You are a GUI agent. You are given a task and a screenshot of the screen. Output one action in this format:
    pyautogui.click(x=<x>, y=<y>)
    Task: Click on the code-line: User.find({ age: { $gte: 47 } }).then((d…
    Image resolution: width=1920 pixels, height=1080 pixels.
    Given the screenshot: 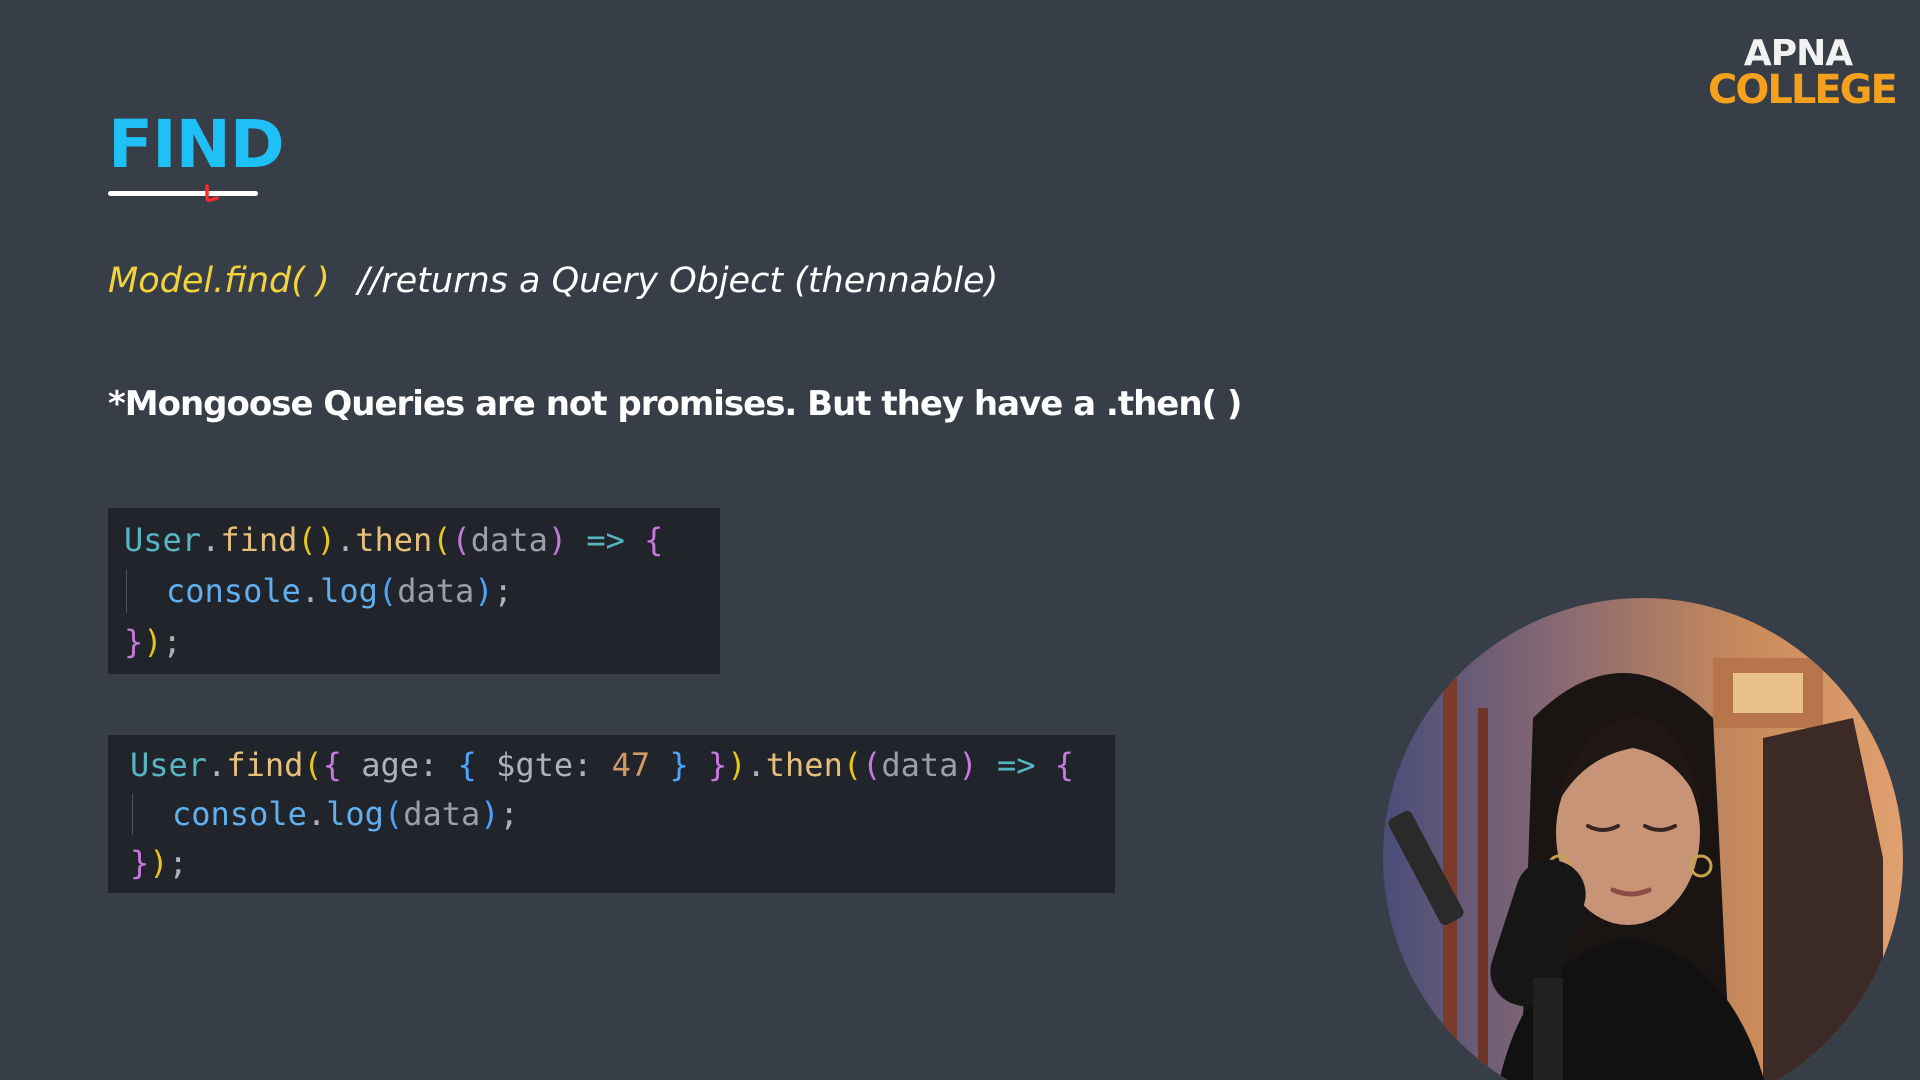 What is the action you would take?
    pyautogui.click(x=622, y=765)
    